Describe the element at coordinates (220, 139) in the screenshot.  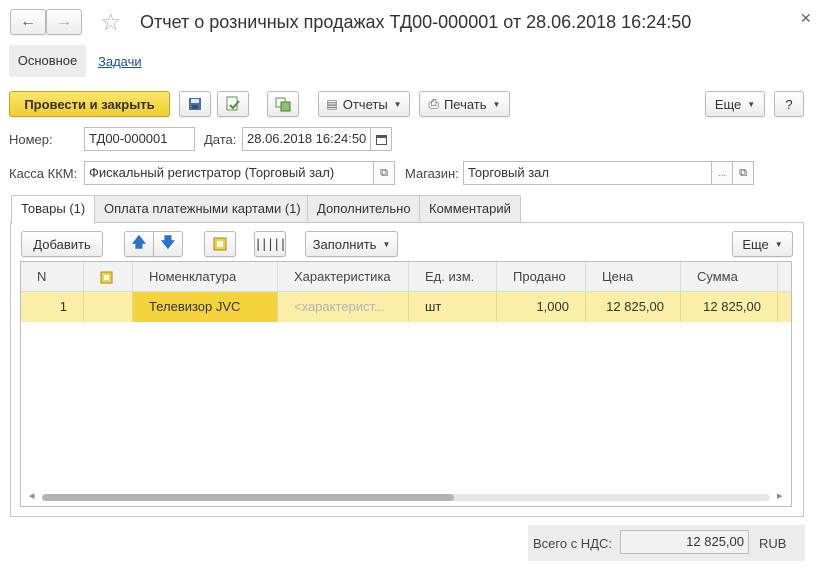
I see `date-label: Дата:` at that location.